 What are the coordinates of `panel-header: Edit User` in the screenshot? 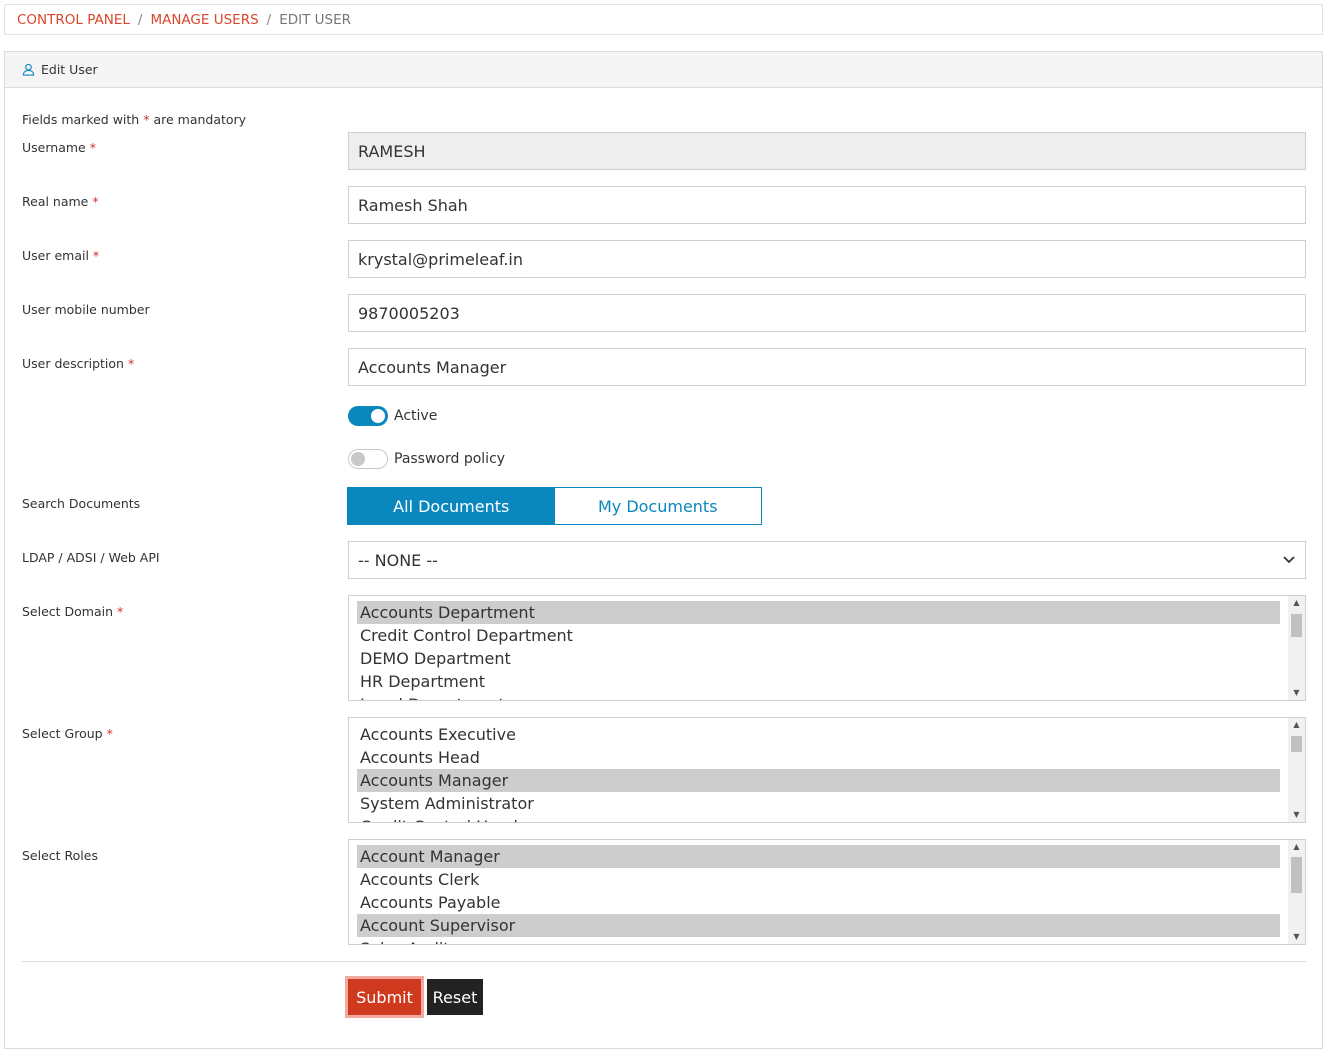 It's located at (663, 70).